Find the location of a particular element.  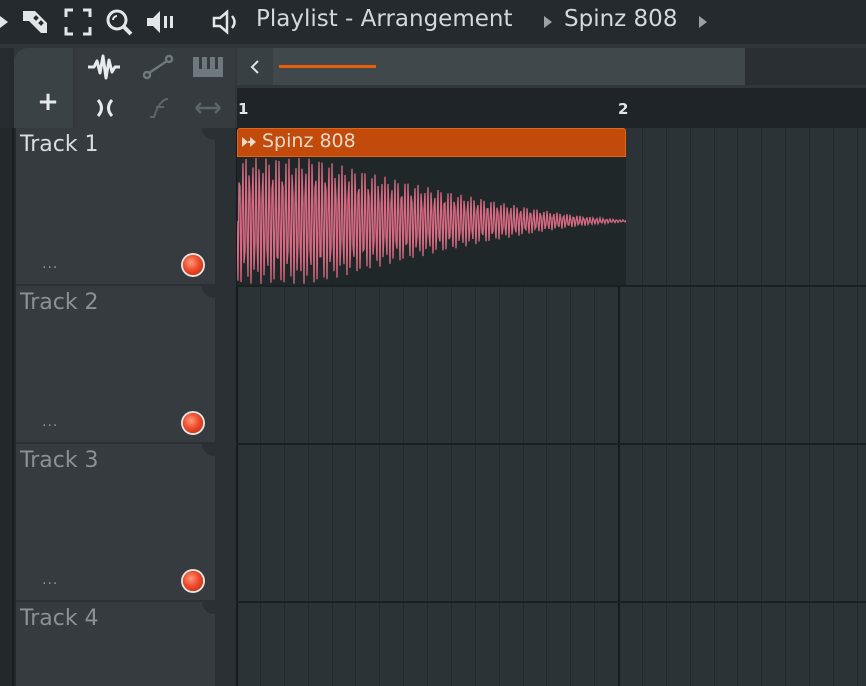

speaker-icon is located at coordinates (226, 22).